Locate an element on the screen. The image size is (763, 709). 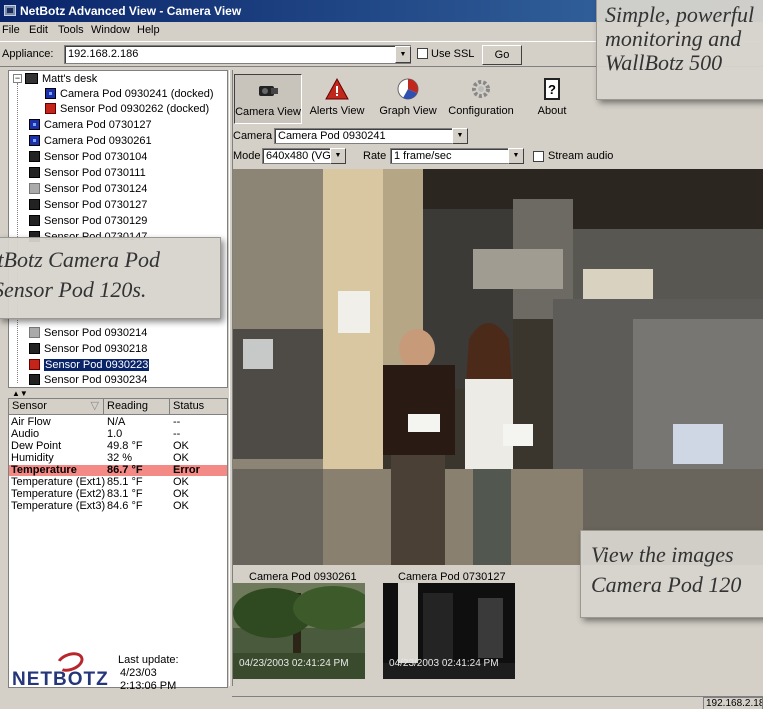
caption-left: NetBotz Camera Pod Sensor Pod 120s. is located at coordinates (110, 278).